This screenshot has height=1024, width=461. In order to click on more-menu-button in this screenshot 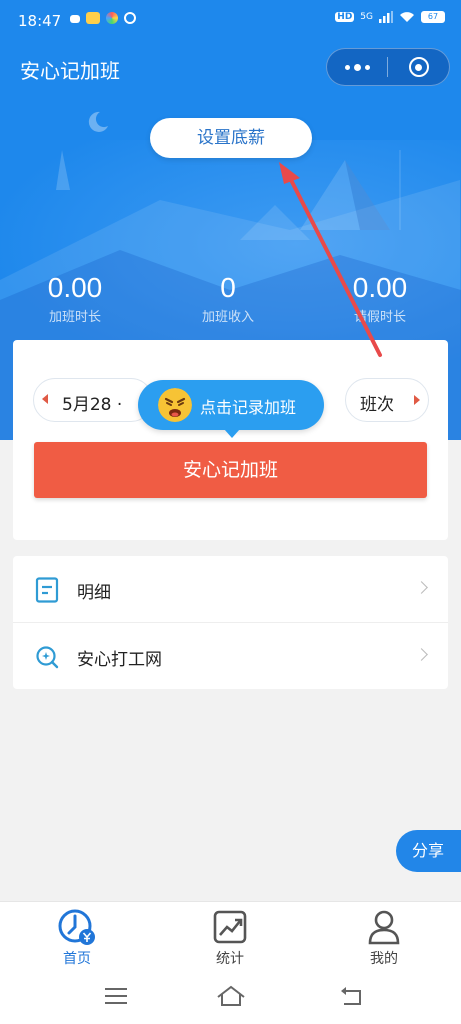, I will do `click(357, 67)`.